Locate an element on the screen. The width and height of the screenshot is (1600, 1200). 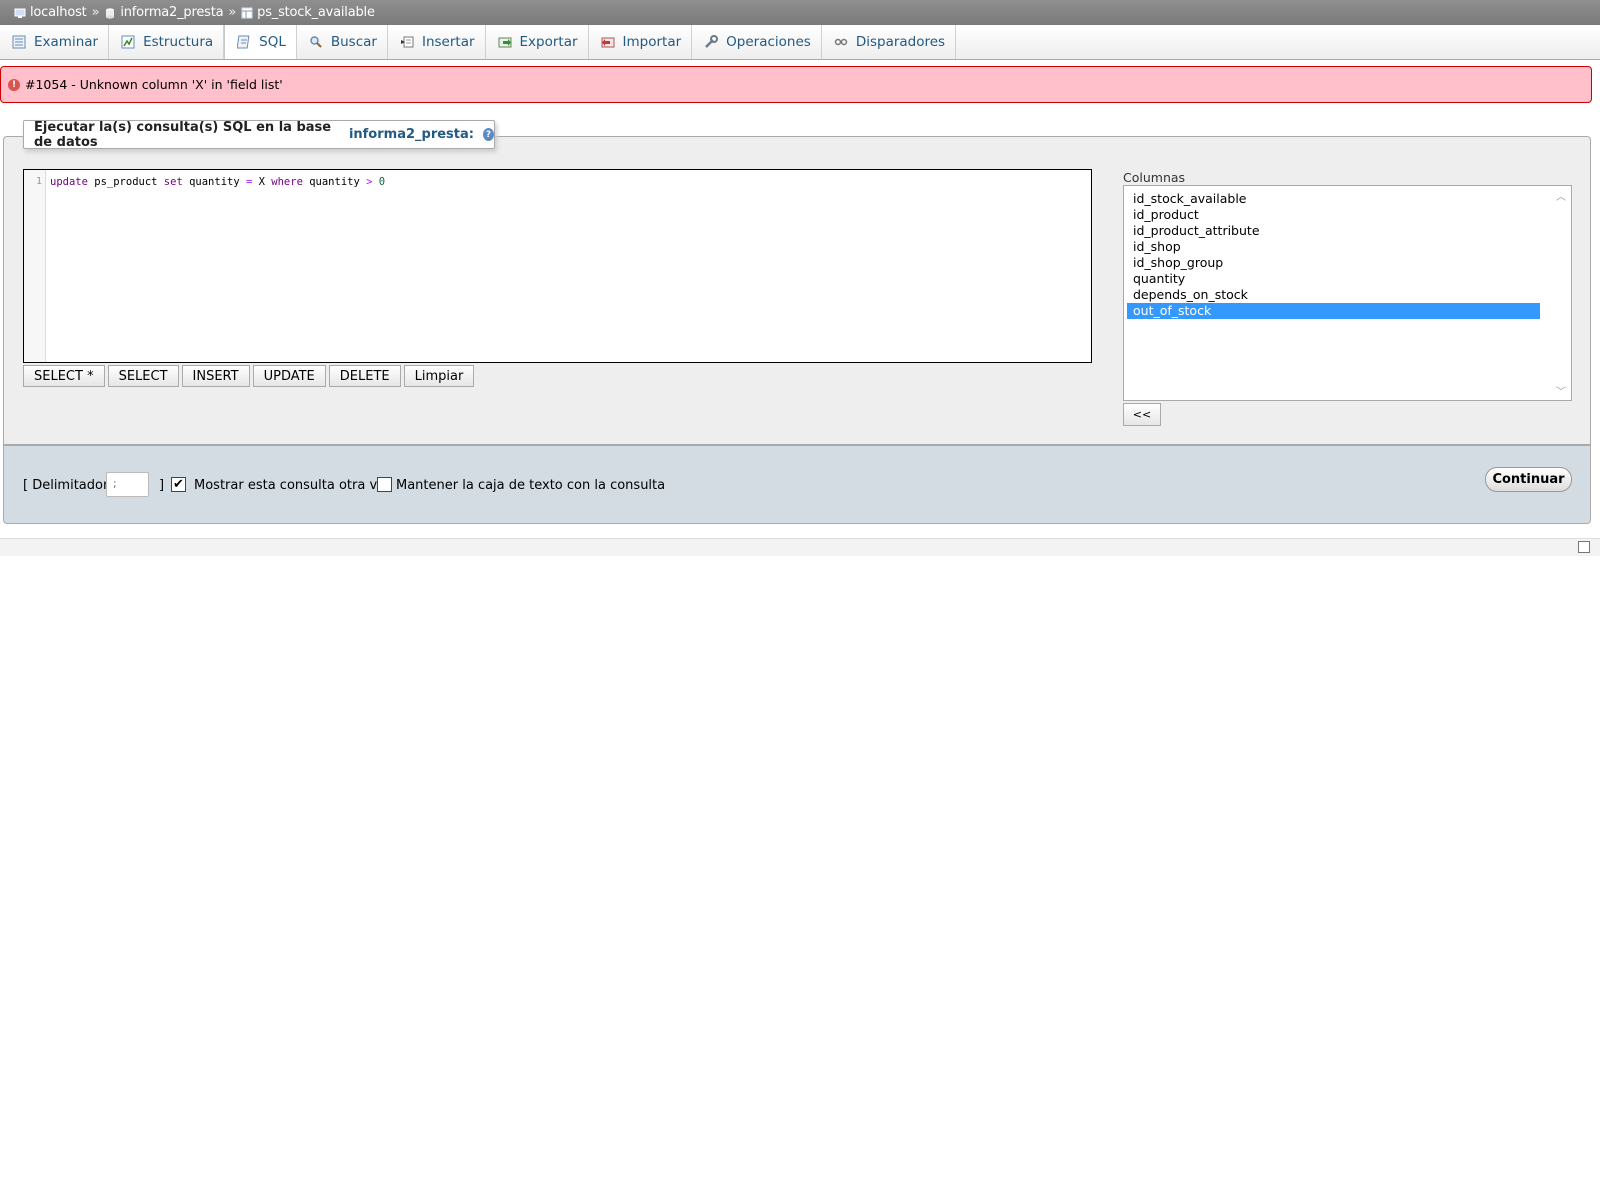
tab-label: Buscar is located at coordinates (353, 42).